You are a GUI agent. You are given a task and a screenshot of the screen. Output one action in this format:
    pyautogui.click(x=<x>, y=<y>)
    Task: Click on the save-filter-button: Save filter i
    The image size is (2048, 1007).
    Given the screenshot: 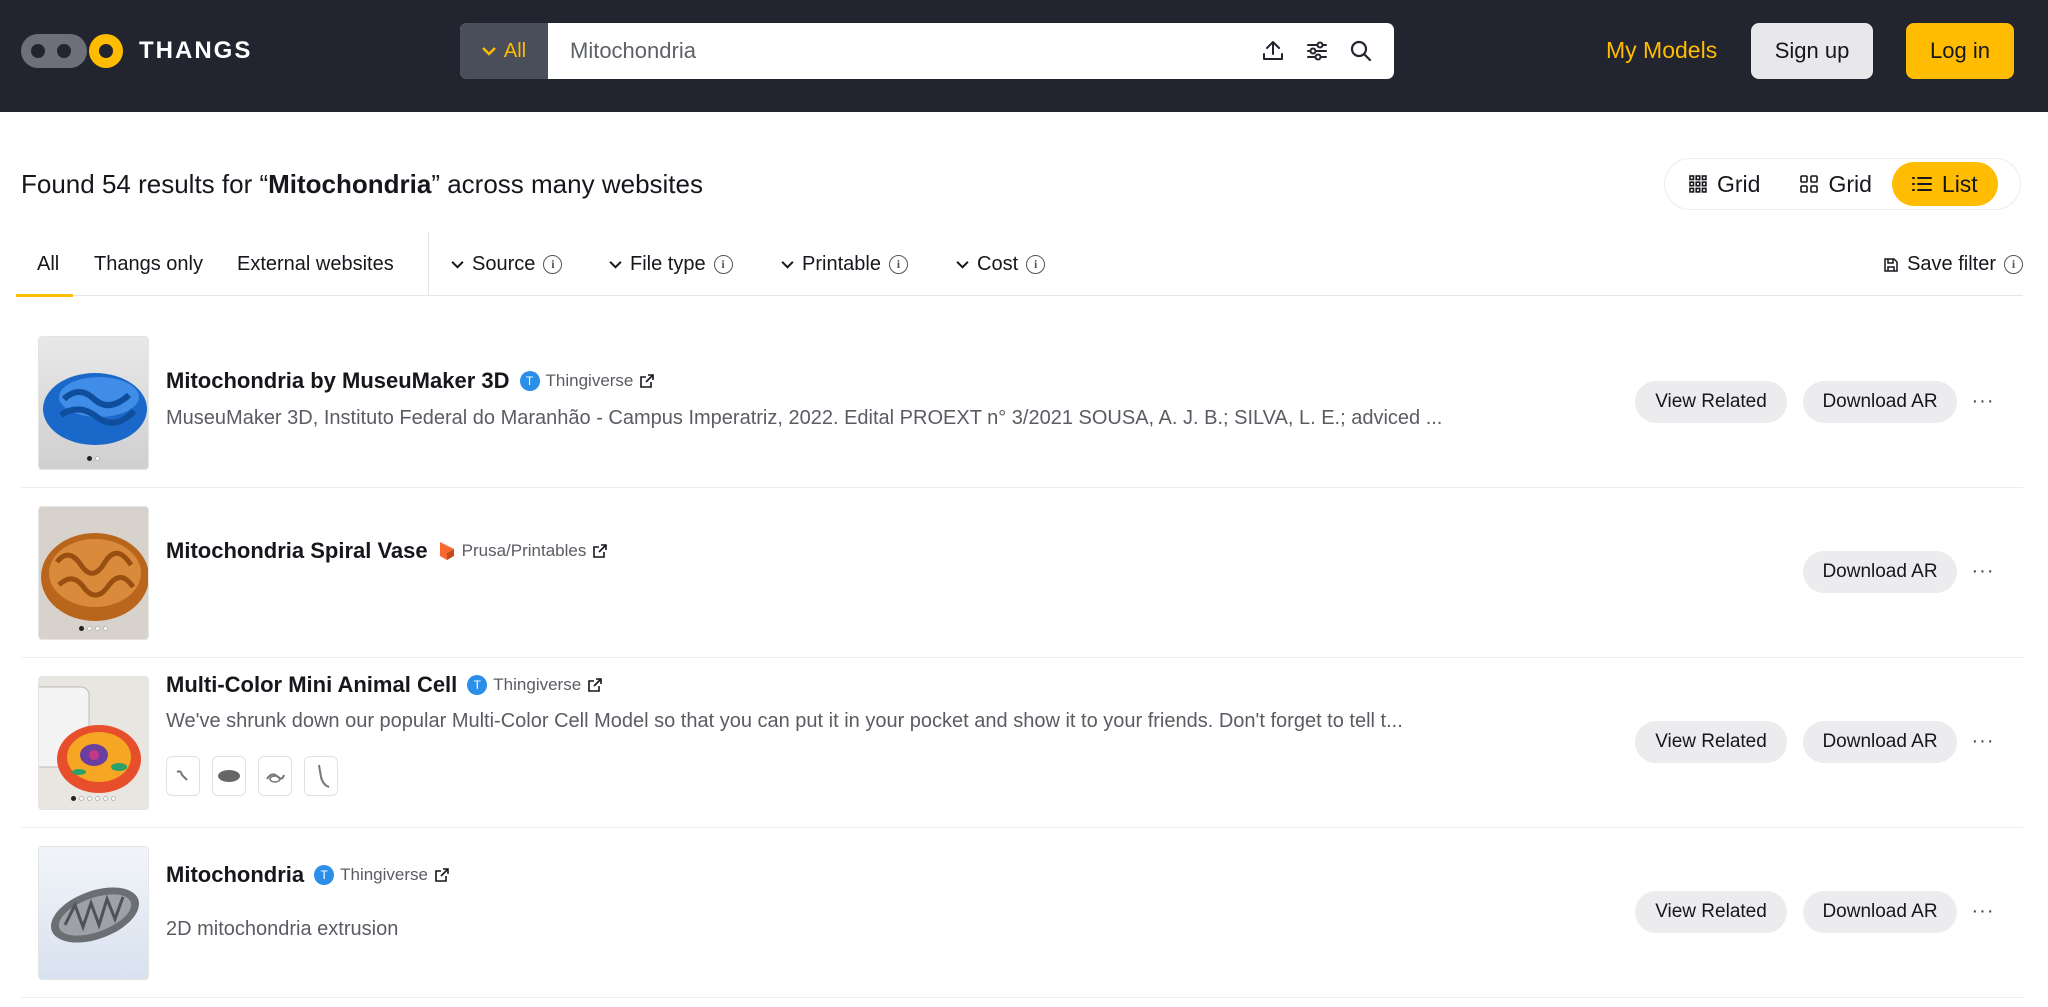 What is the action you would take?
    pyautogui.click(x=1953, y=264)
    